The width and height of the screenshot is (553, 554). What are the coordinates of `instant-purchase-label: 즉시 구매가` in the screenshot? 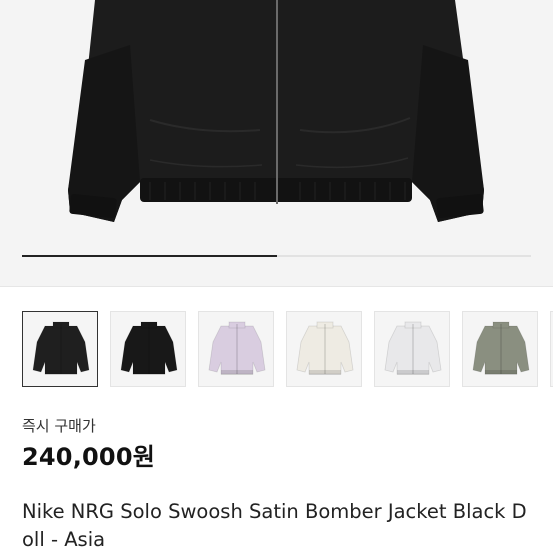 It's located at (59, 426).